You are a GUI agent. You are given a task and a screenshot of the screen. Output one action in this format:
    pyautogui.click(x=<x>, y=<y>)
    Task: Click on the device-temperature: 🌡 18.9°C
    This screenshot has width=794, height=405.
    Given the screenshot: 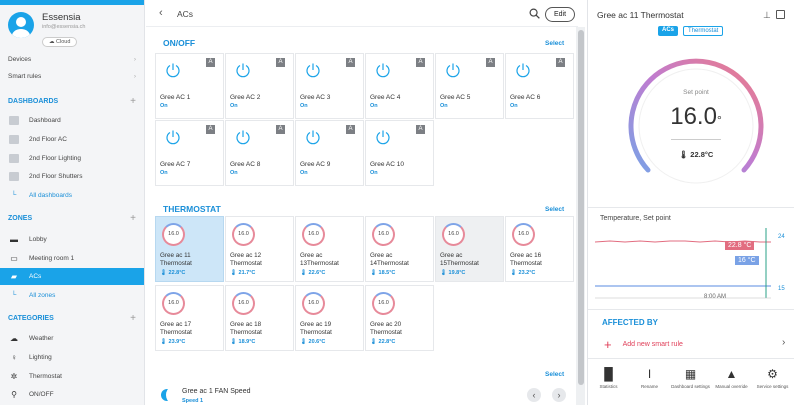 What is the action you would take?
    pyautogui.click(x=243, y=342)
    